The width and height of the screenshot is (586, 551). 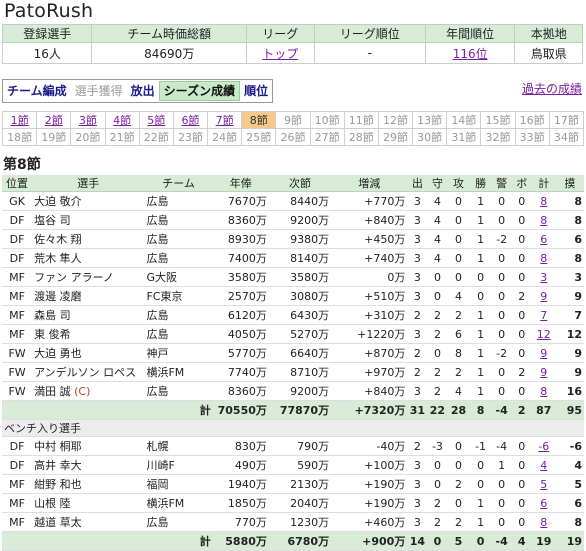 What do you see at coordinates (548, 53) in the screenshot?
I see `summary-value: 鳥取県` at bounding box center [548, 53].